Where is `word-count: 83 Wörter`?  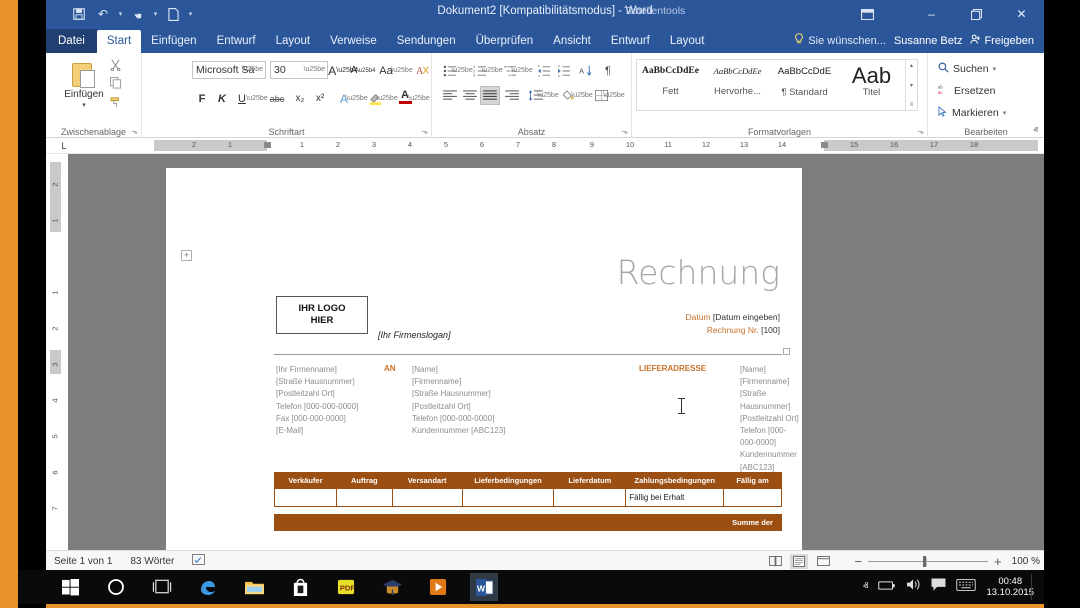 word-count: 83 Wörter is located at coordinates (152, 561).